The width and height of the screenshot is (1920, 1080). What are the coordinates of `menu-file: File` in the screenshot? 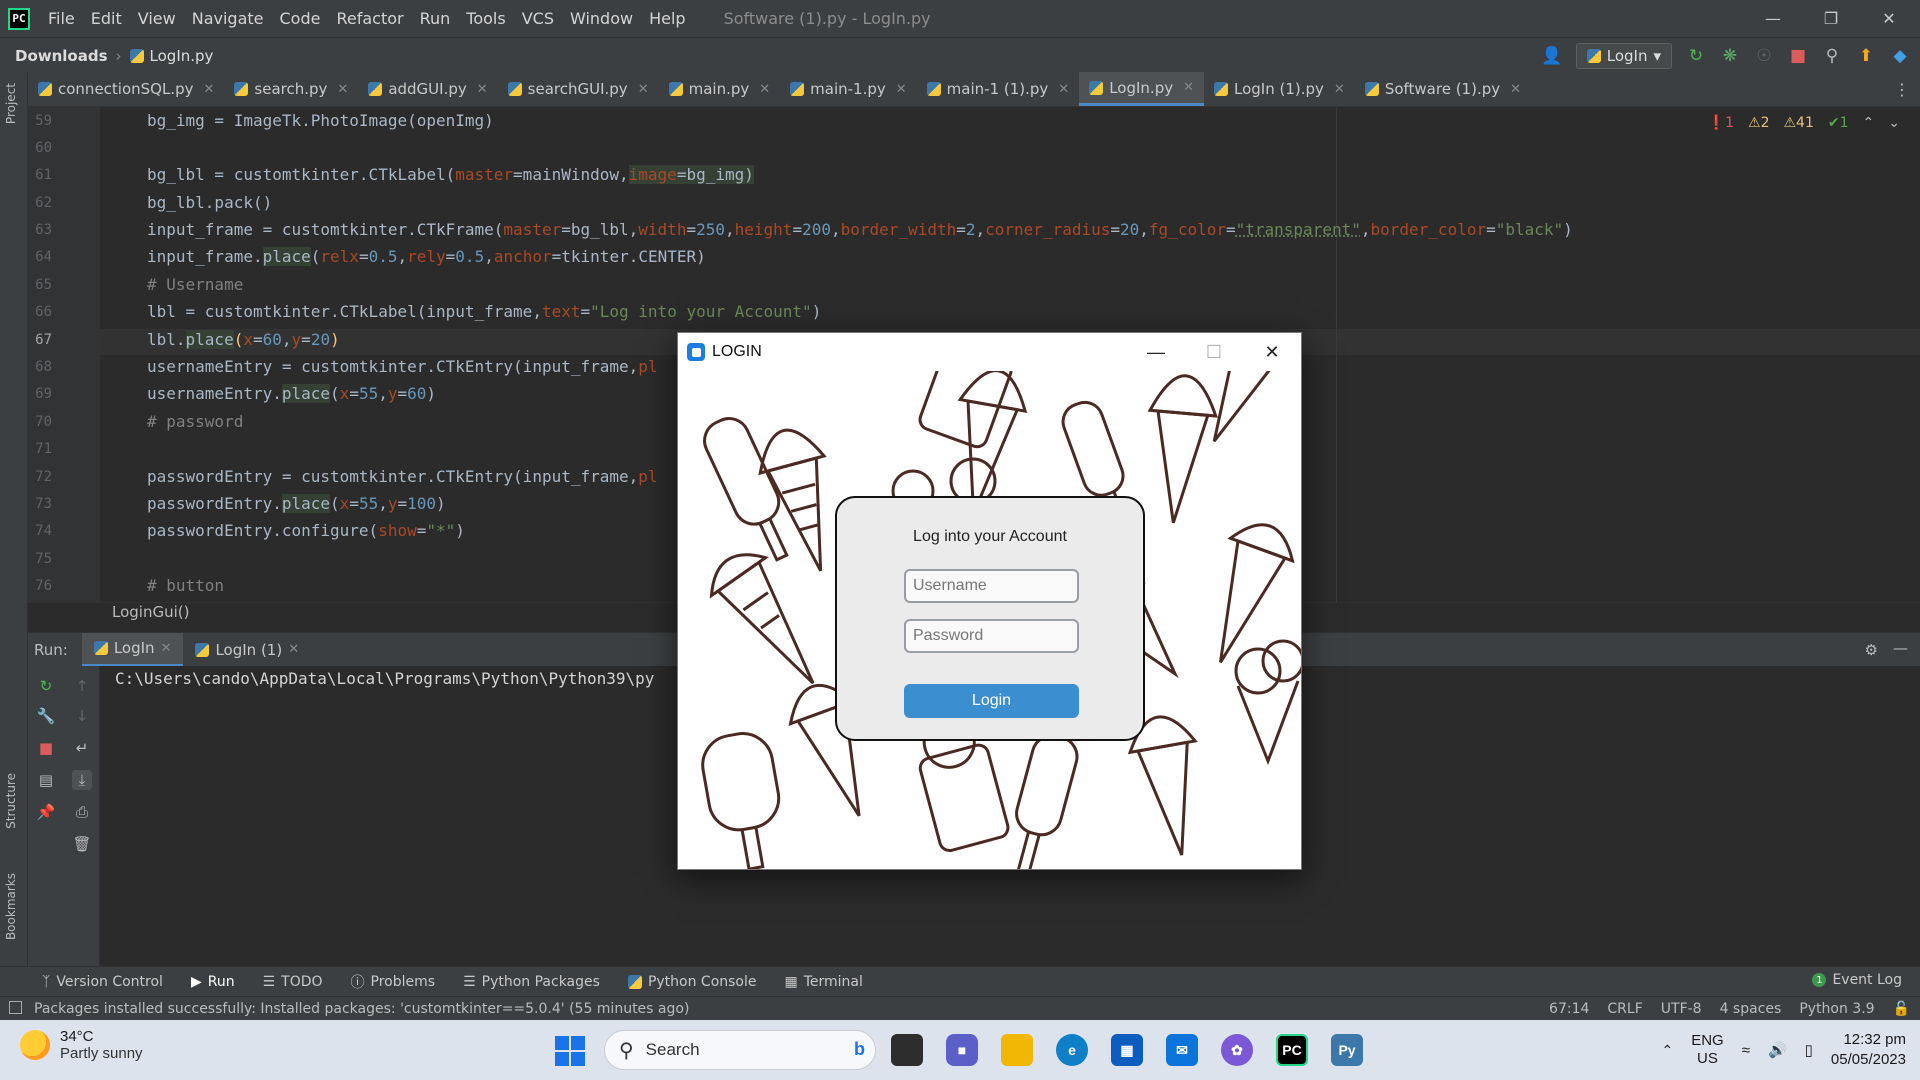 It's located at (61, 18).